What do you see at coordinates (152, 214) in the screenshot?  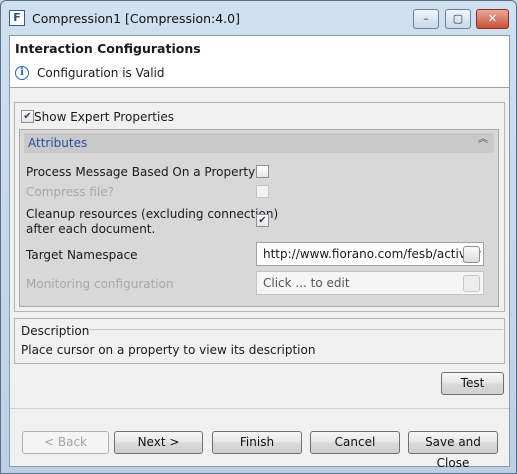 I see `cleanup-resources-label-line1: Cleanup resources (excluding connection)` at bounding box center [152, 214].